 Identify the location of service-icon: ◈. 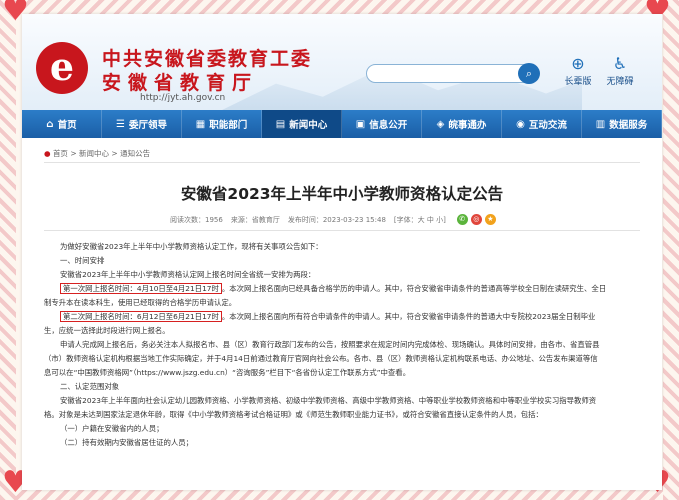
(440, 124).